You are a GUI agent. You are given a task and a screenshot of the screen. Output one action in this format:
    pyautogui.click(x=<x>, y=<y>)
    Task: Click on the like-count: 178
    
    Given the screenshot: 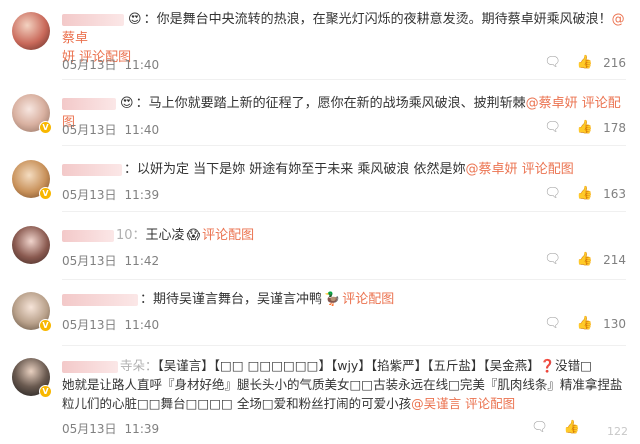 What is the action you would take?
    pyautogui.click(x=614, y=127)
    